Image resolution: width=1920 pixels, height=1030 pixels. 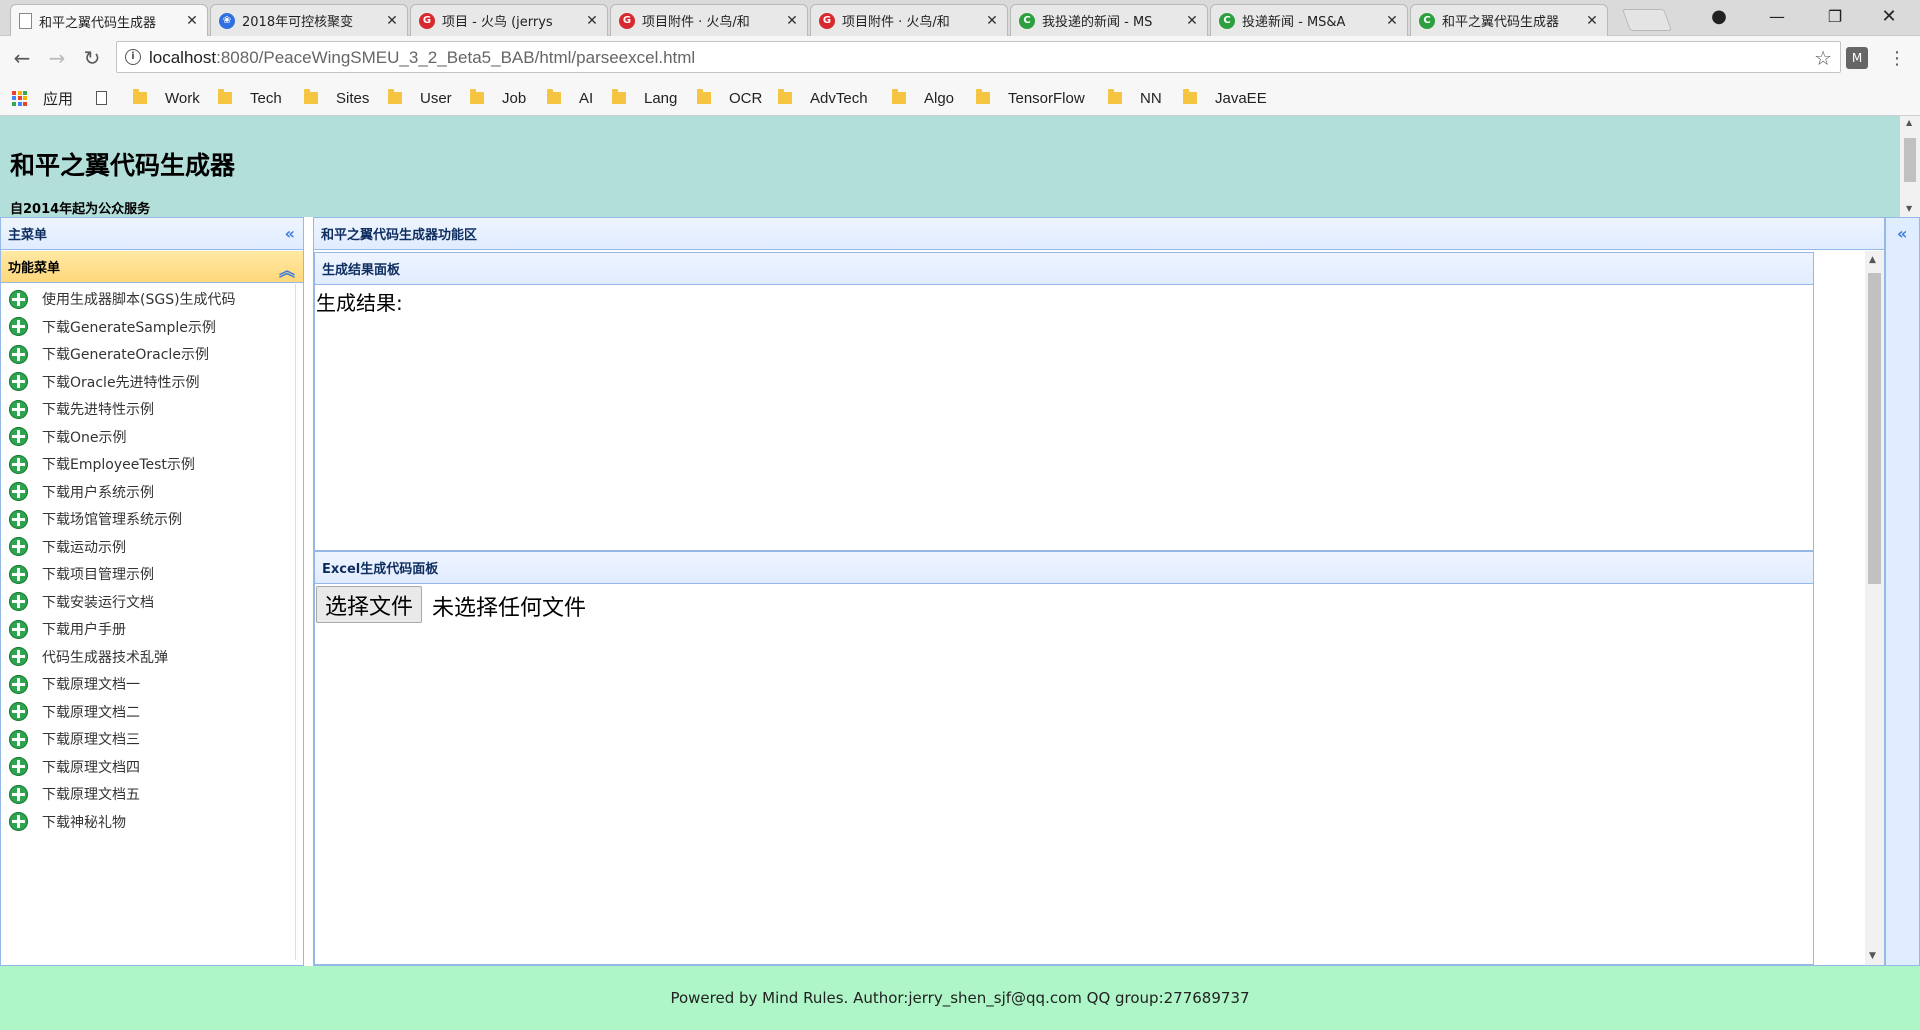 I want to click on cnblogs-icon: C, so click(x=1427, y=20).